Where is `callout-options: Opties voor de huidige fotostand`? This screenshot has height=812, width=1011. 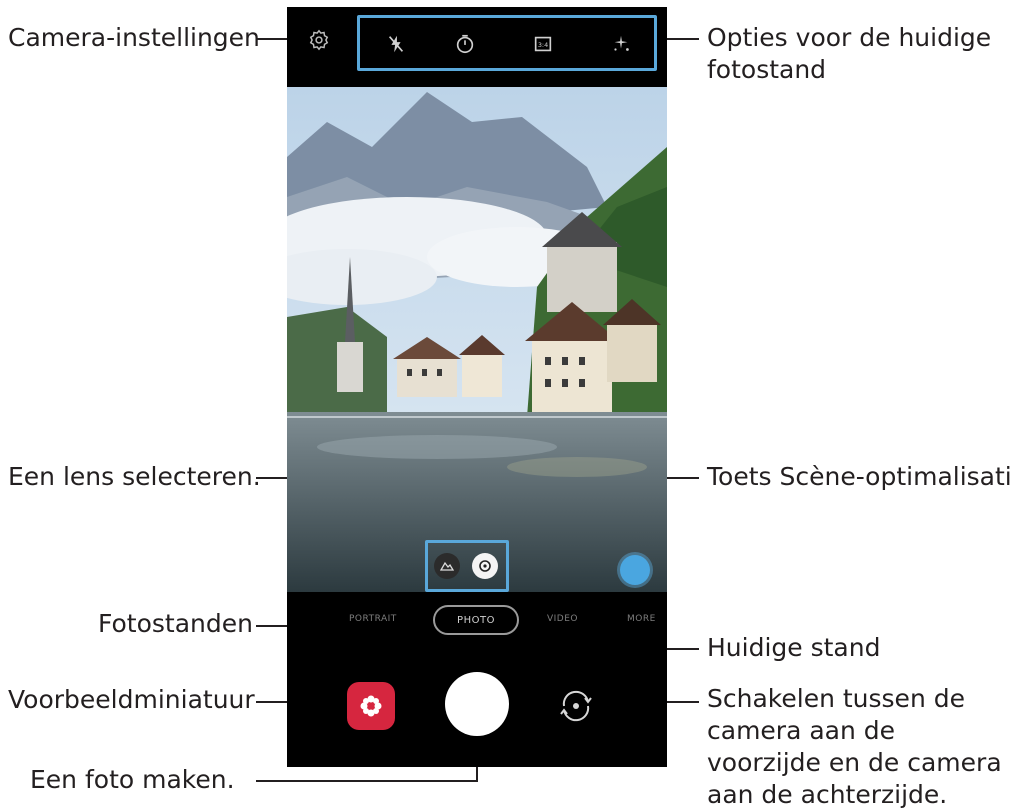
callout-options: Opties voor de huidige fotostand is located at coordinates (849, 53).